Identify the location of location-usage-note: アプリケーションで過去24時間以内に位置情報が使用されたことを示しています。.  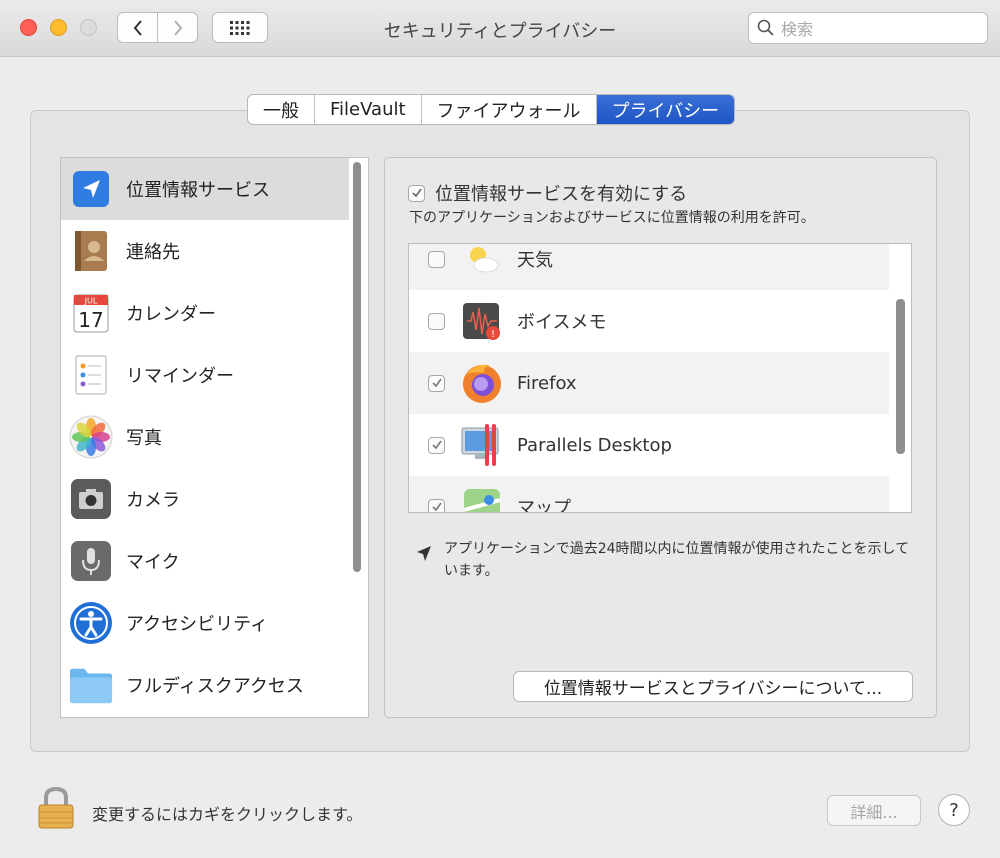
(666, 560).